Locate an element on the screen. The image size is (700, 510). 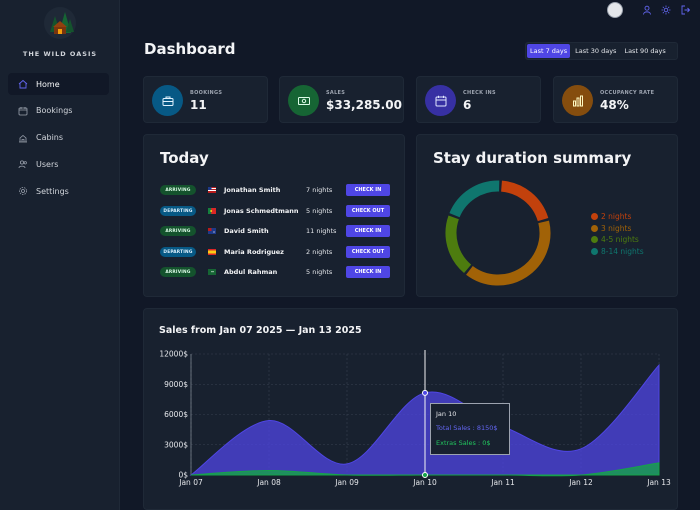
stay-nights: 7 nights is located at coordinates (319, 190).